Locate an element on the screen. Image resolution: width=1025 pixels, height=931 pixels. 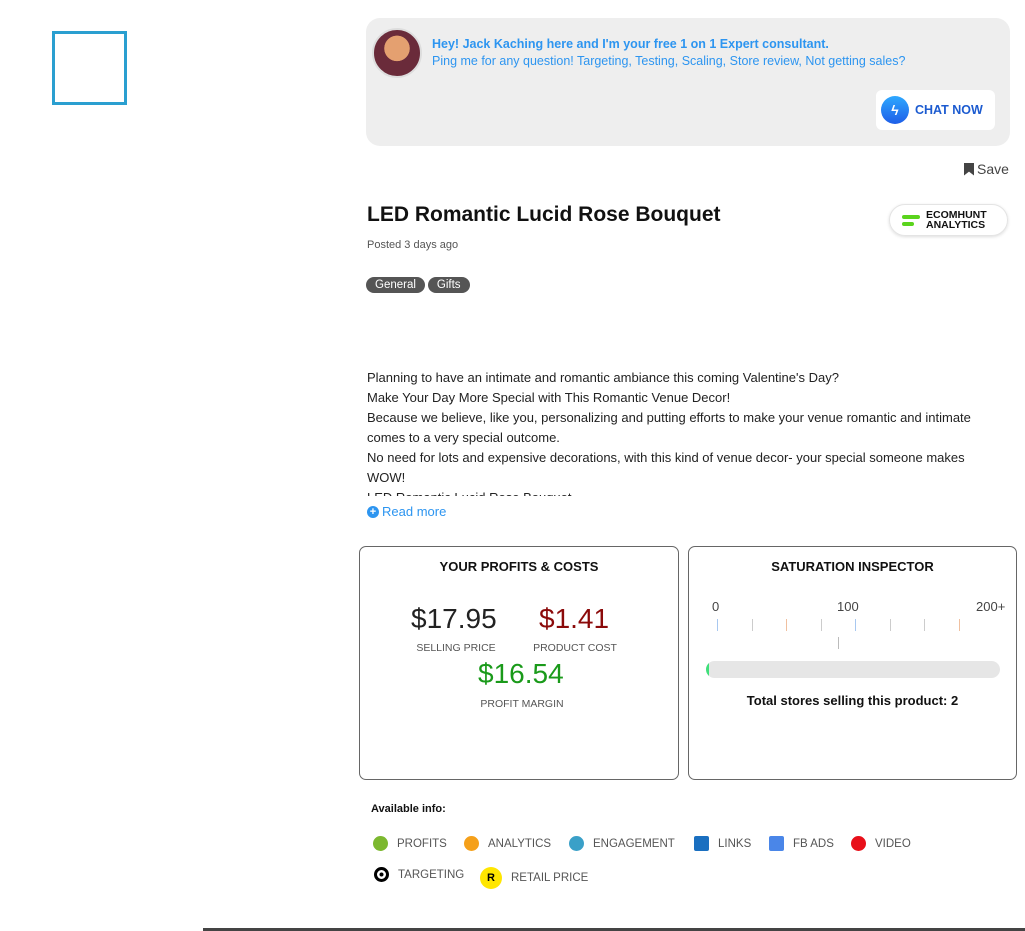
chat-now-label: CHAT NOW is located at coordinates (949, 110).